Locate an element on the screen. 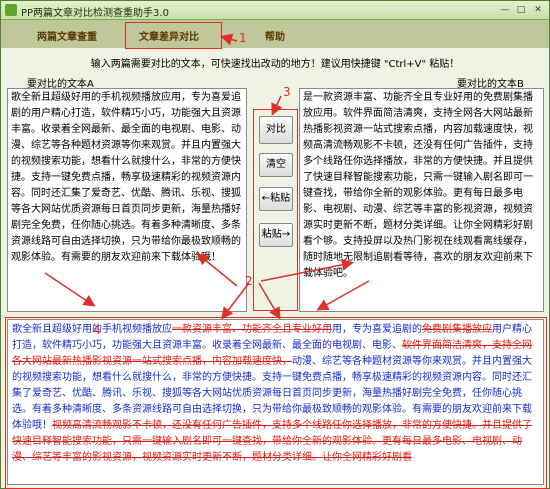  arrow-left-a is located at coordinates (70, 289).